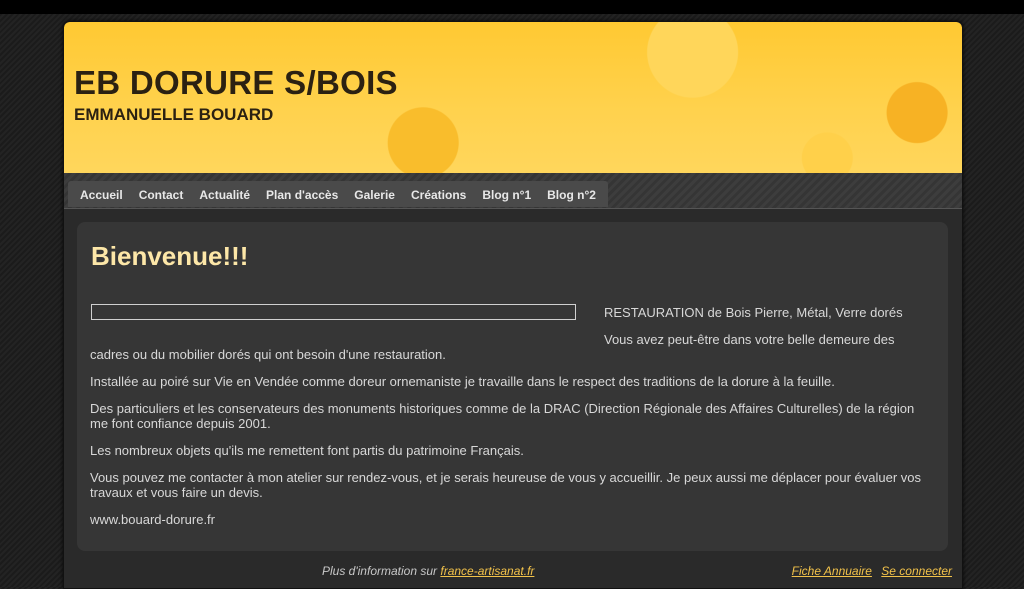 The height and width of the screenshot is (589, 1024). What do you see at coordinates (101, 194) in the screenshot?
I see `nav-item-accueil: Accueil` at bounding box center [101, 194].